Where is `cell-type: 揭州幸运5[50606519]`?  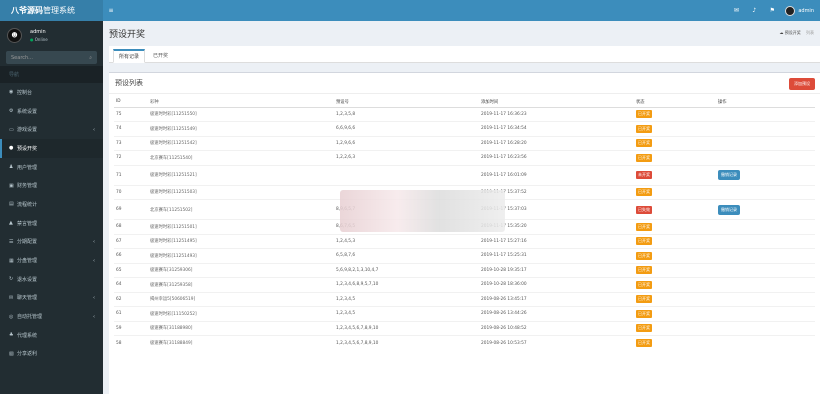
cell-type: 揭州幸运5[50606519] is located at coordinates (243, 299).